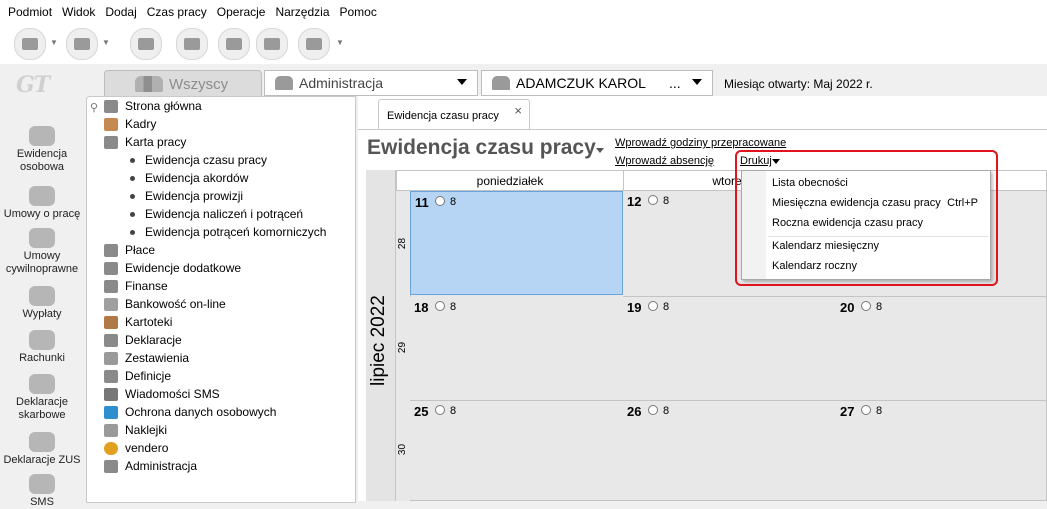  Describe the element at coordinates (111, 466) in the screenshot. I see `admin-icon` at that location.